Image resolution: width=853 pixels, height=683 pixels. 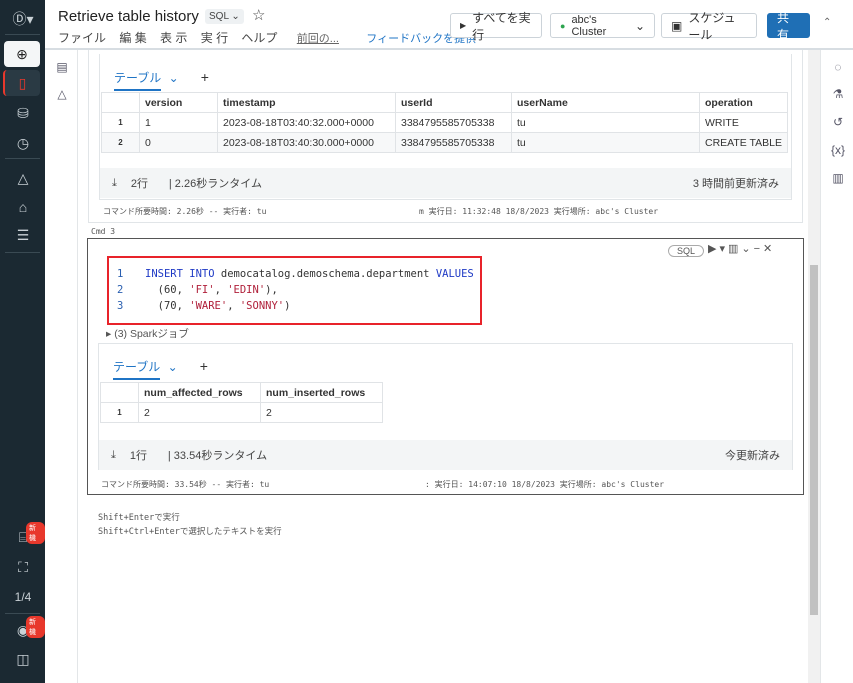 I want to click on run-cell-icon: ▶▾, so click(x=718, y=249).